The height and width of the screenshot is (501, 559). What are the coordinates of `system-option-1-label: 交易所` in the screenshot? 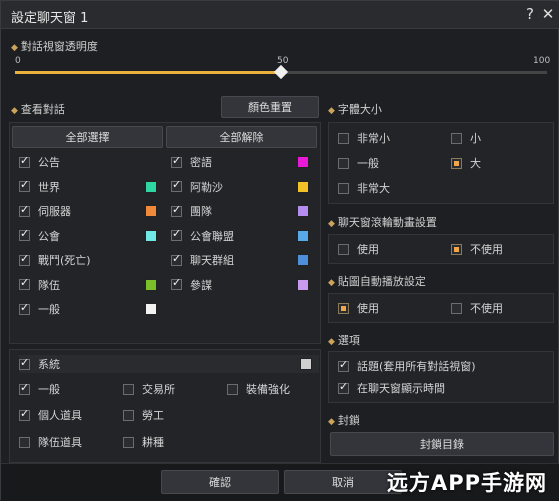 It's located at (158, 389).